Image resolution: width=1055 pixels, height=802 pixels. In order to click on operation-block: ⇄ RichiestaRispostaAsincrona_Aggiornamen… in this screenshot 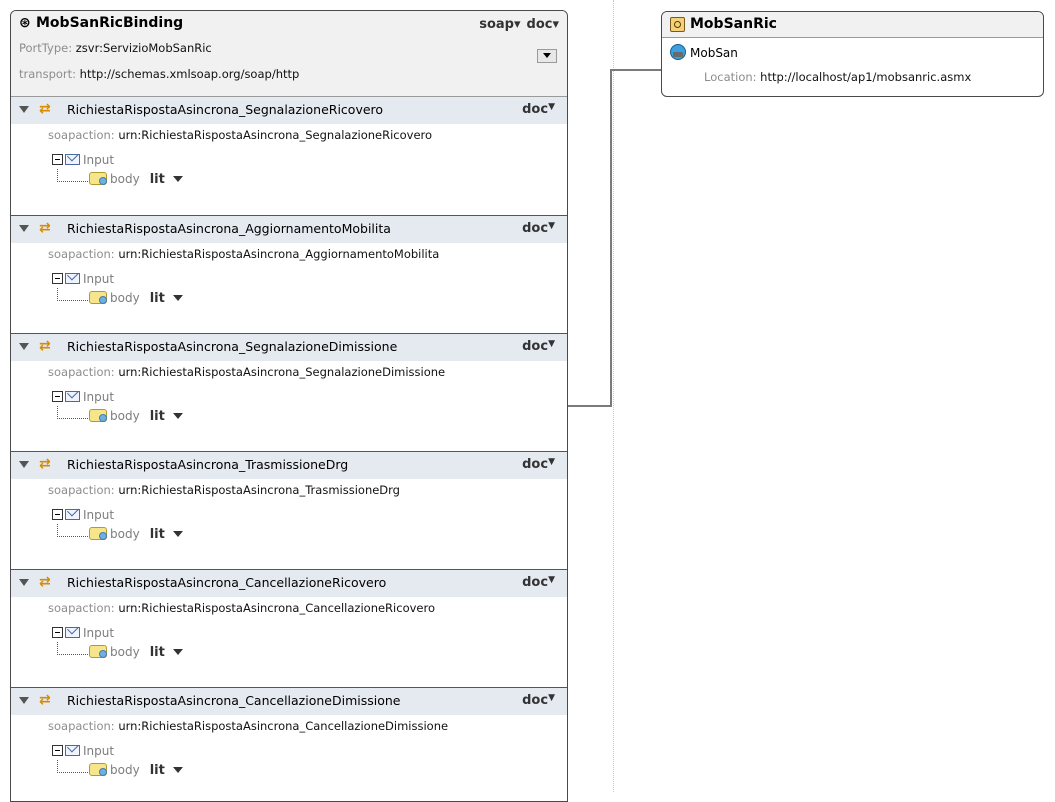, I will do `click(289, 273)`.